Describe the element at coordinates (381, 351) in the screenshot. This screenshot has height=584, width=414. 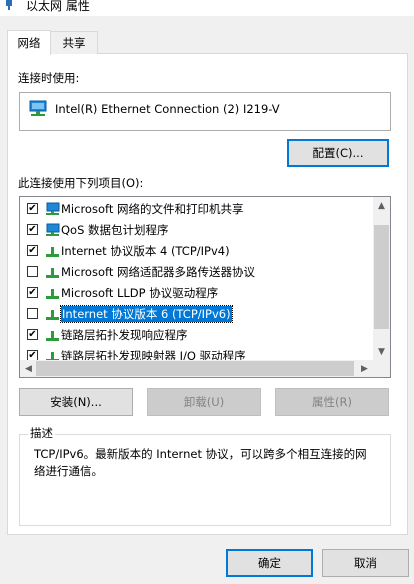
I see `scroll-down-icon: ▼` at that location.